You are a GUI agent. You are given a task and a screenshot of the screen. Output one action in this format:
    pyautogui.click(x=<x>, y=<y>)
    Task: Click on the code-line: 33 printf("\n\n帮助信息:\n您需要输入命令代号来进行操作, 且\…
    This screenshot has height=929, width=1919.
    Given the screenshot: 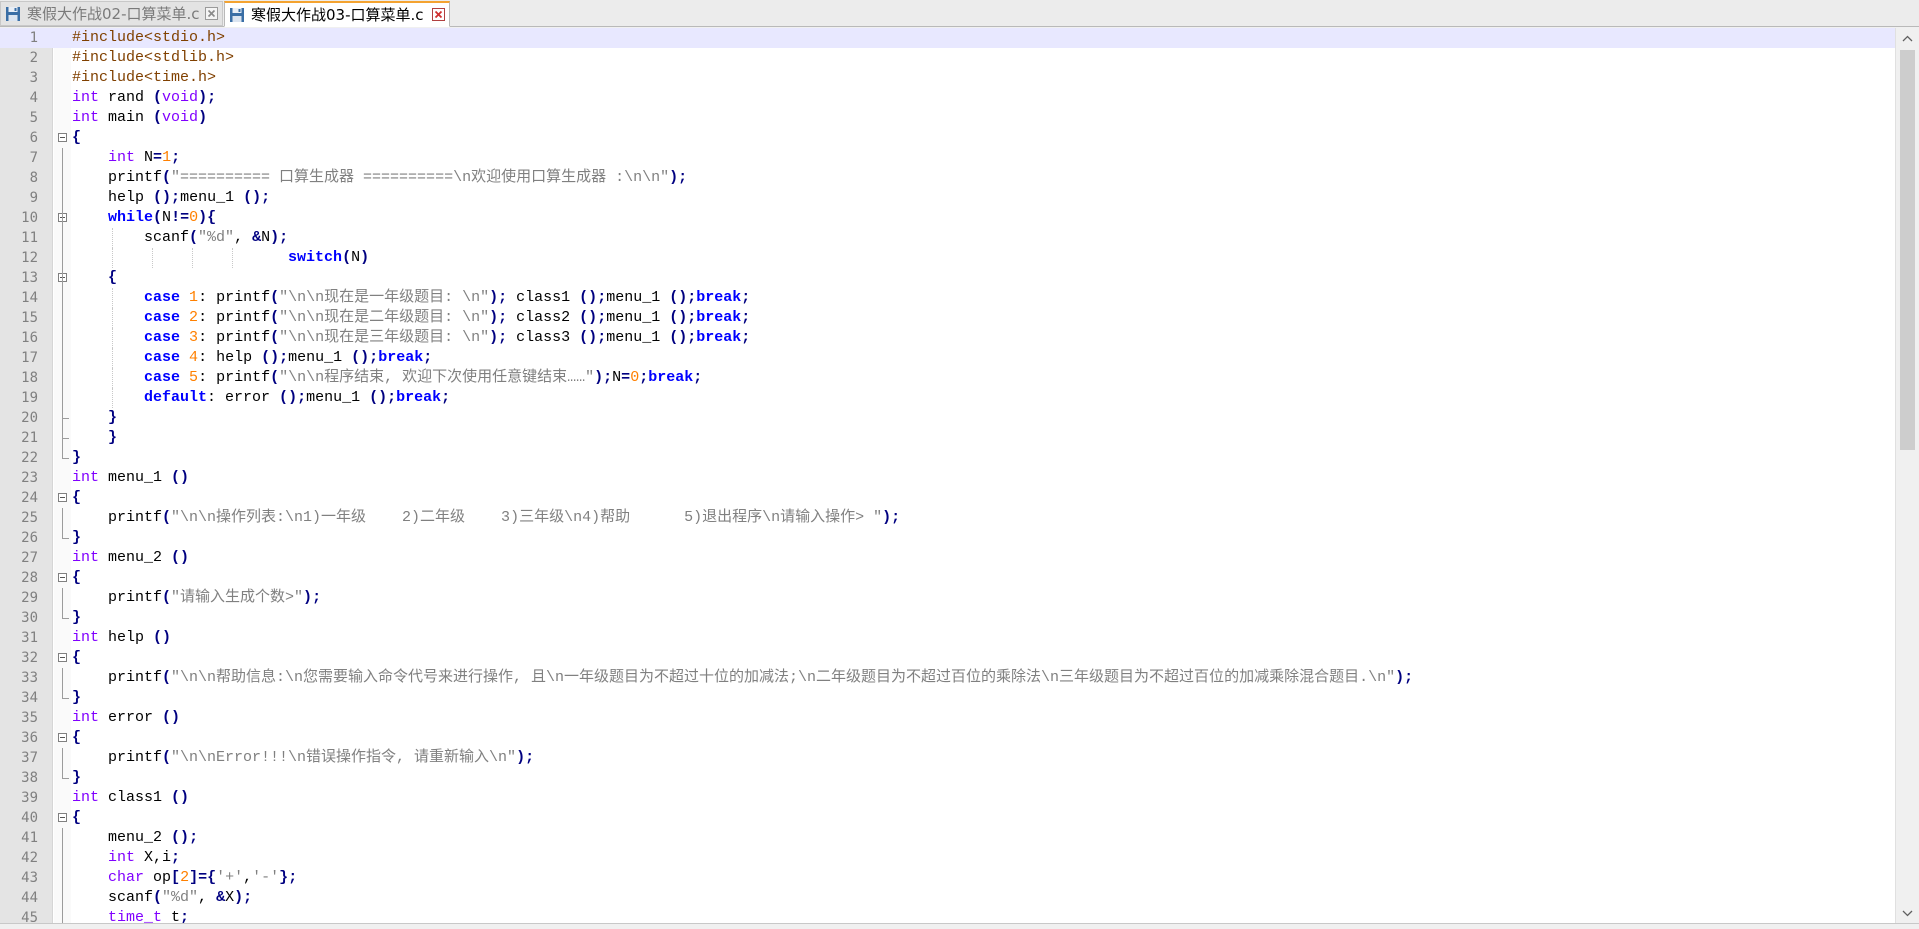 What is the action you would take?
    pyautogui.click(x=947, y=678)
    